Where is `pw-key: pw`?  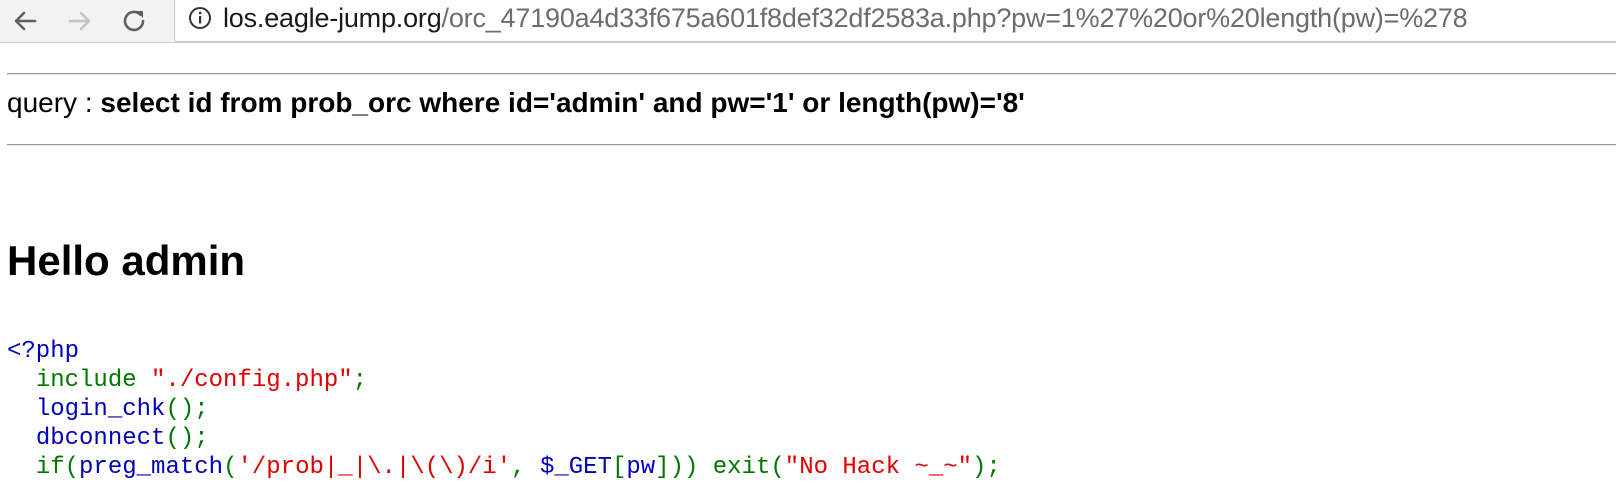
pw-key: pw is located at coordinates (641, 467).